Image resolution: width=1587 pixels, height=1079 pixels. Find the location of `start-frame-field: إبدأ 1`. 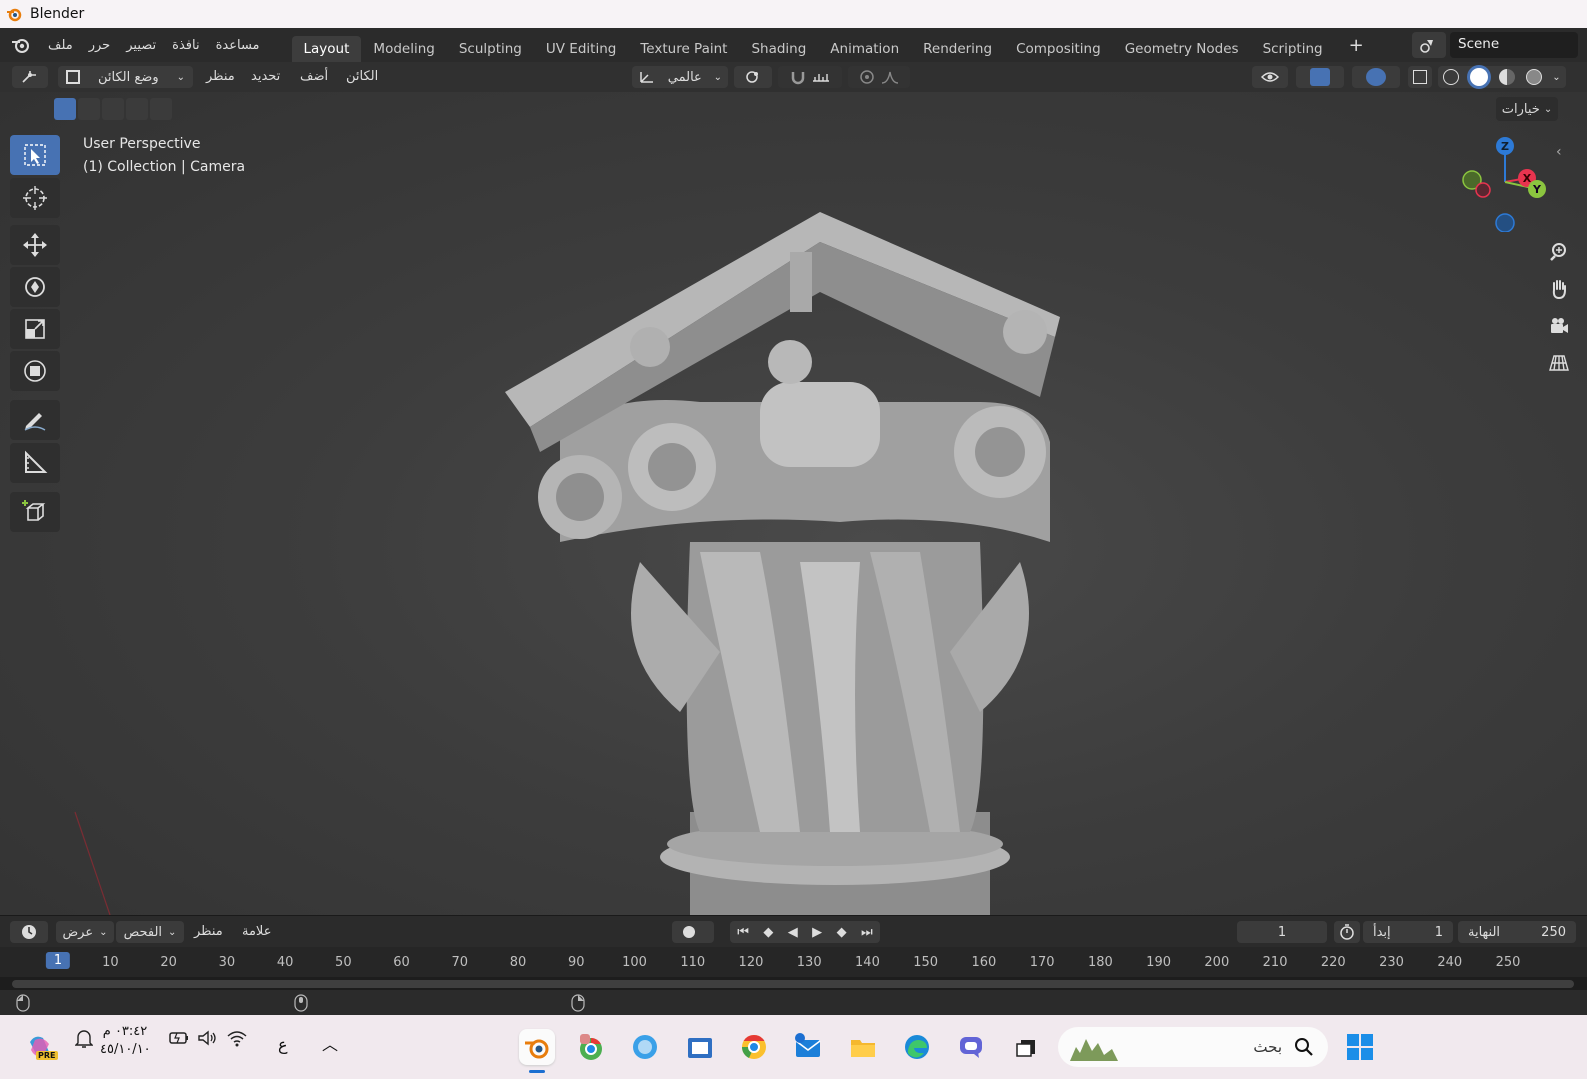

start-frame-field: إبدأ 1 is located at coordinates (1408, 932).